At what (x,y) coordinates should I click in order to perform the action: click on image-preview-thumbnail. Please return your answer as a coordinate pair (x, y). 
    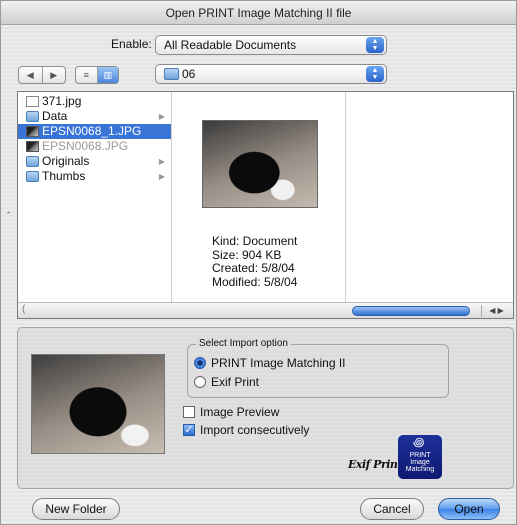
    Looking at the image, I should click on (98, 404).